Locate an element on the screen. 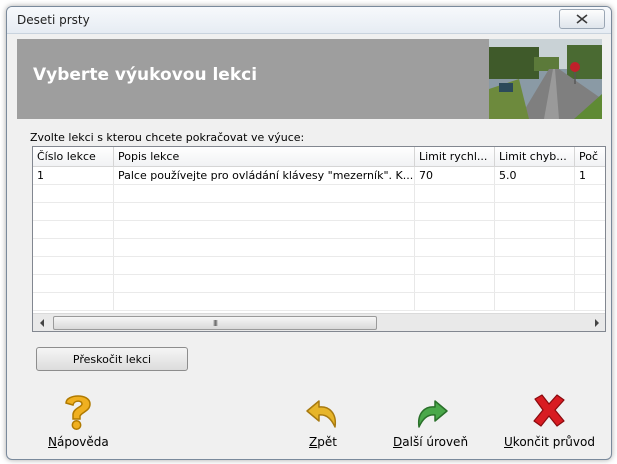 Image resolution: width=617 pixels, height=464 pixels. close-icon is located at coordinates (582, 19).